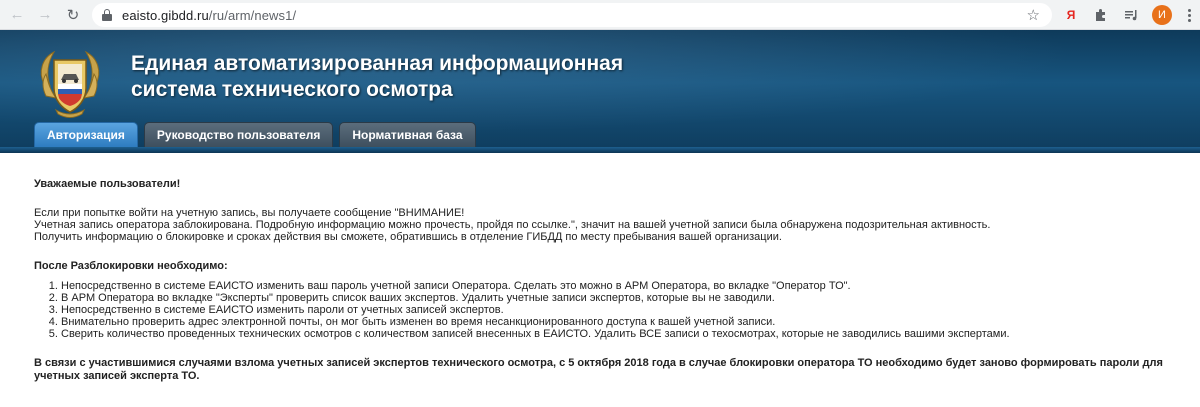 This screenshot has width=1200, height=407. I want to click on tab-regulatory-base: Нормативная база, so click(407, 134).